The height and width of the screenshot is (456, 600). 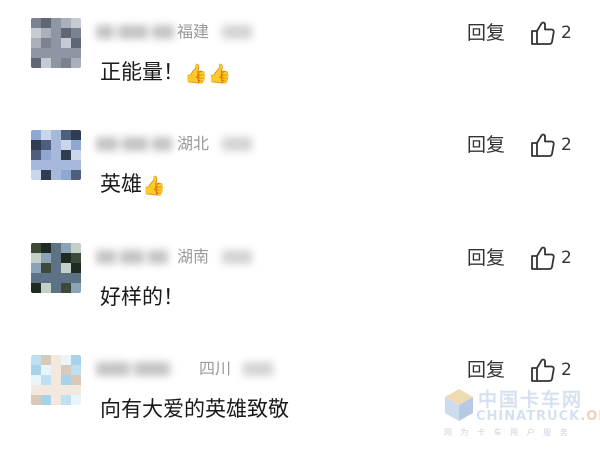 What do you see at coordinates (208, 74) in the screenshot?
I see `thumbs-up-emoji-icon: 👍👍` at bounding box center [208, 74].